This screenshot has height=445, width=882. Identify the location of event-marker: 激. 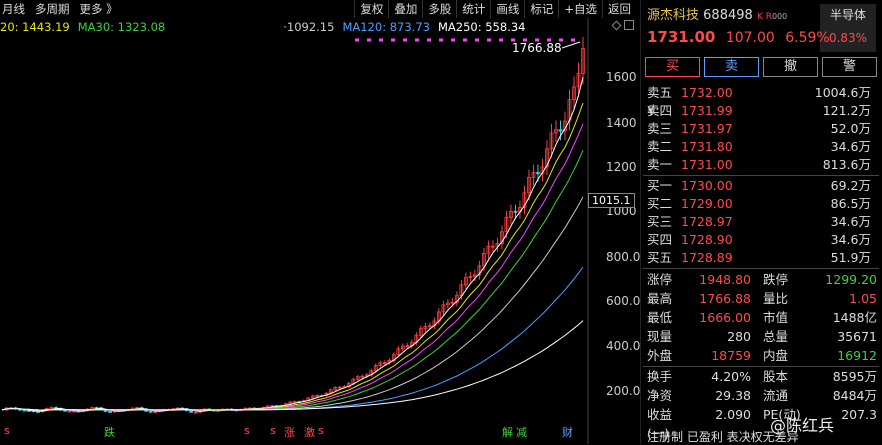
(309, 432).